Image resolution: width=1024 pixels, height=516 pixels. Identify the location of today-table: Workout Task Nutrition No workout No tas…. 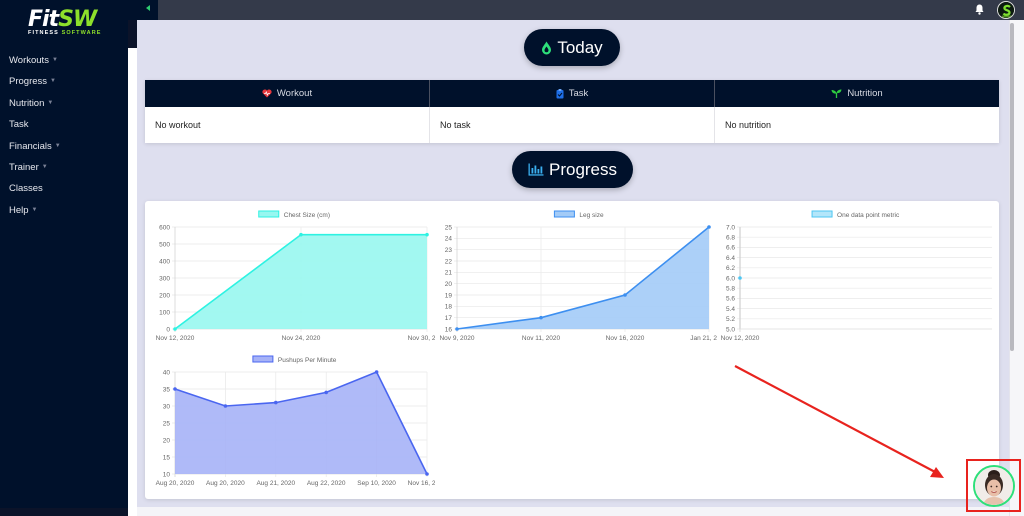
(572, 111).